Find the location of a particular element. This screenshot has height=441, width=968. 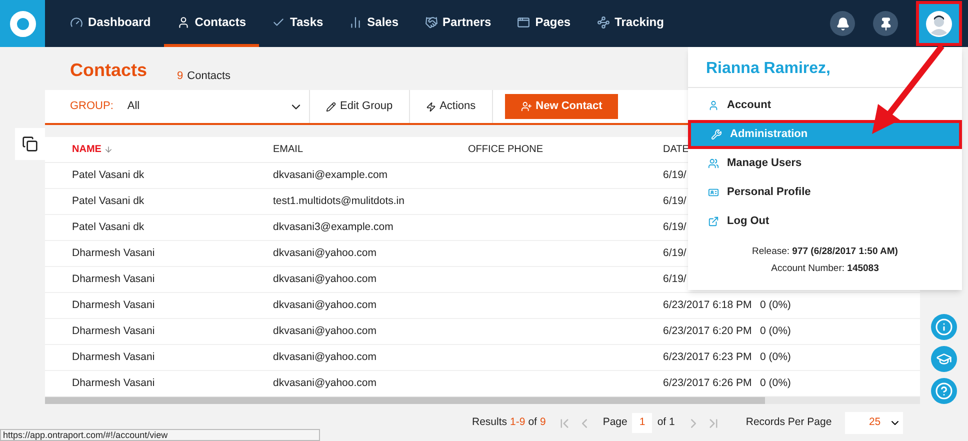

status-url-tooltip: https://app.ontraport.com/#!/account/view is located at coordinates (160, 435).